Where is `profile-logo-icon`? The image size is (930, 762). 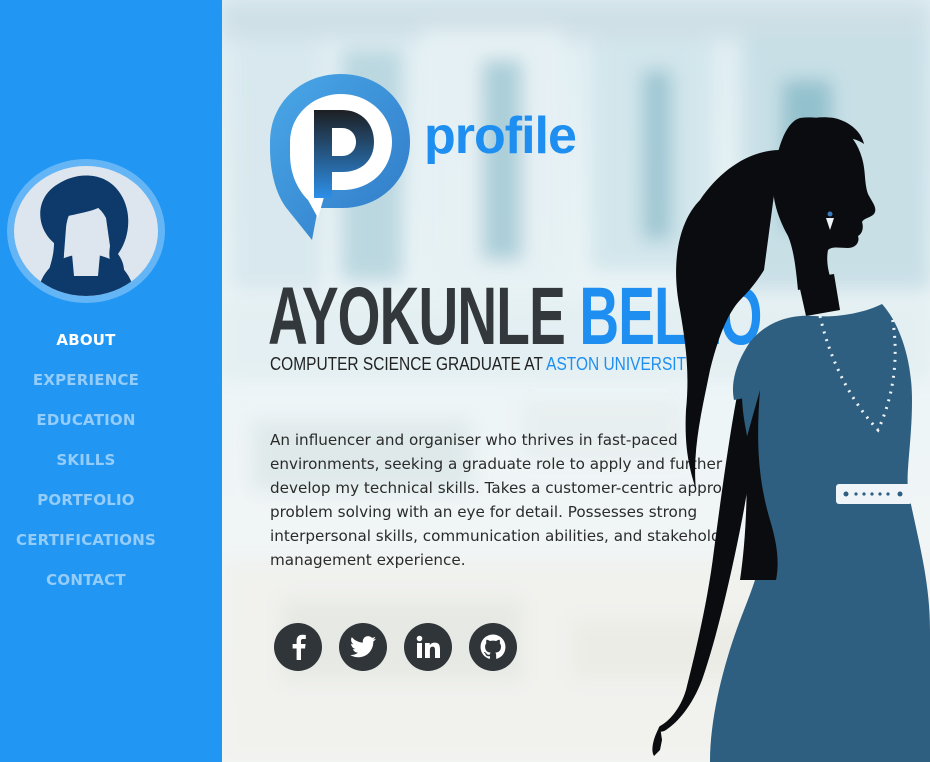
profile-logo-icon is located at coordinates (345, 157).